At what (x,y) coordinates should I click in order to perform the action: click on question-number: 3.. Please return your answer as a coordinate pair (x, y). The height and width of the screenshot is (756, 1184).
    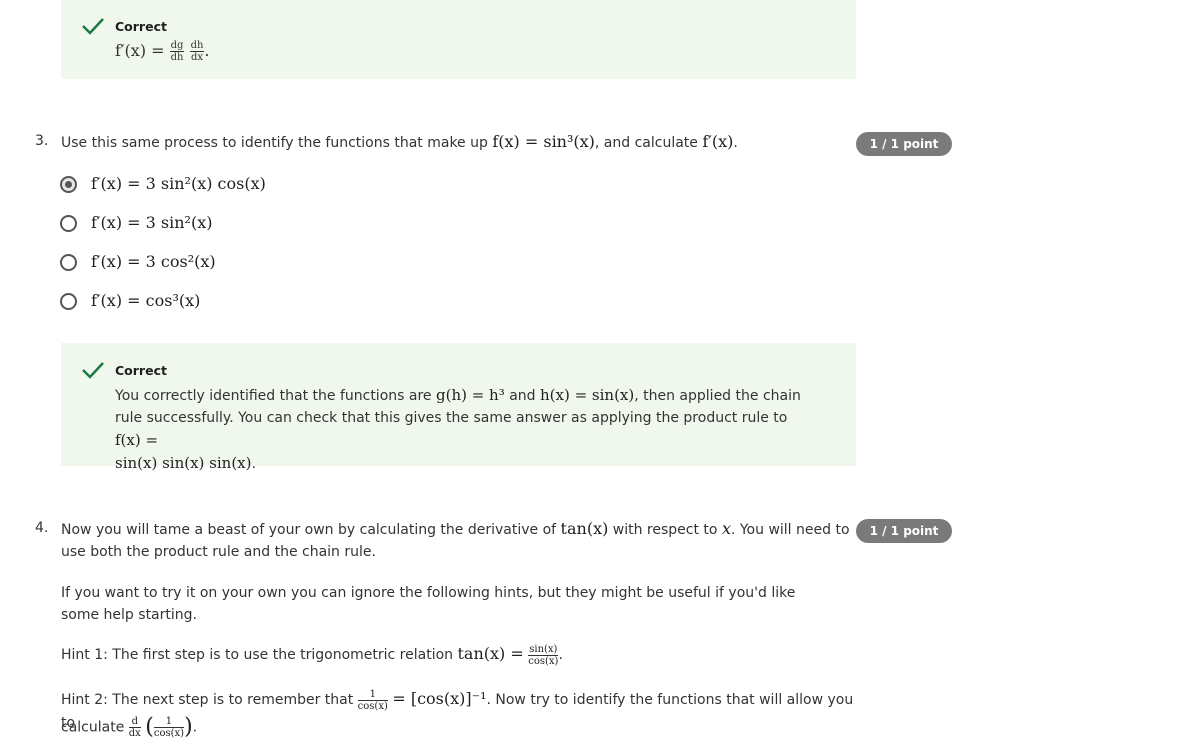
    Looking at the image, I should click on (42, 141).